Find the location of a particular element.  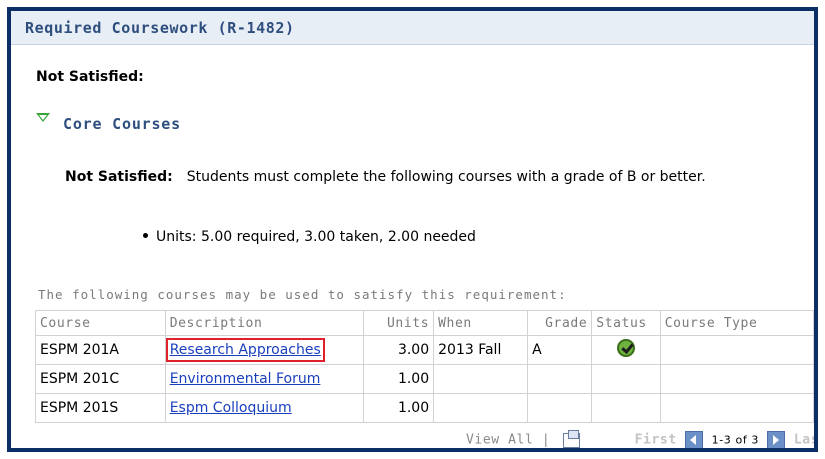

table-navigation: View All | First 1-3 of 3 Last is located at coordinates (640, 438).